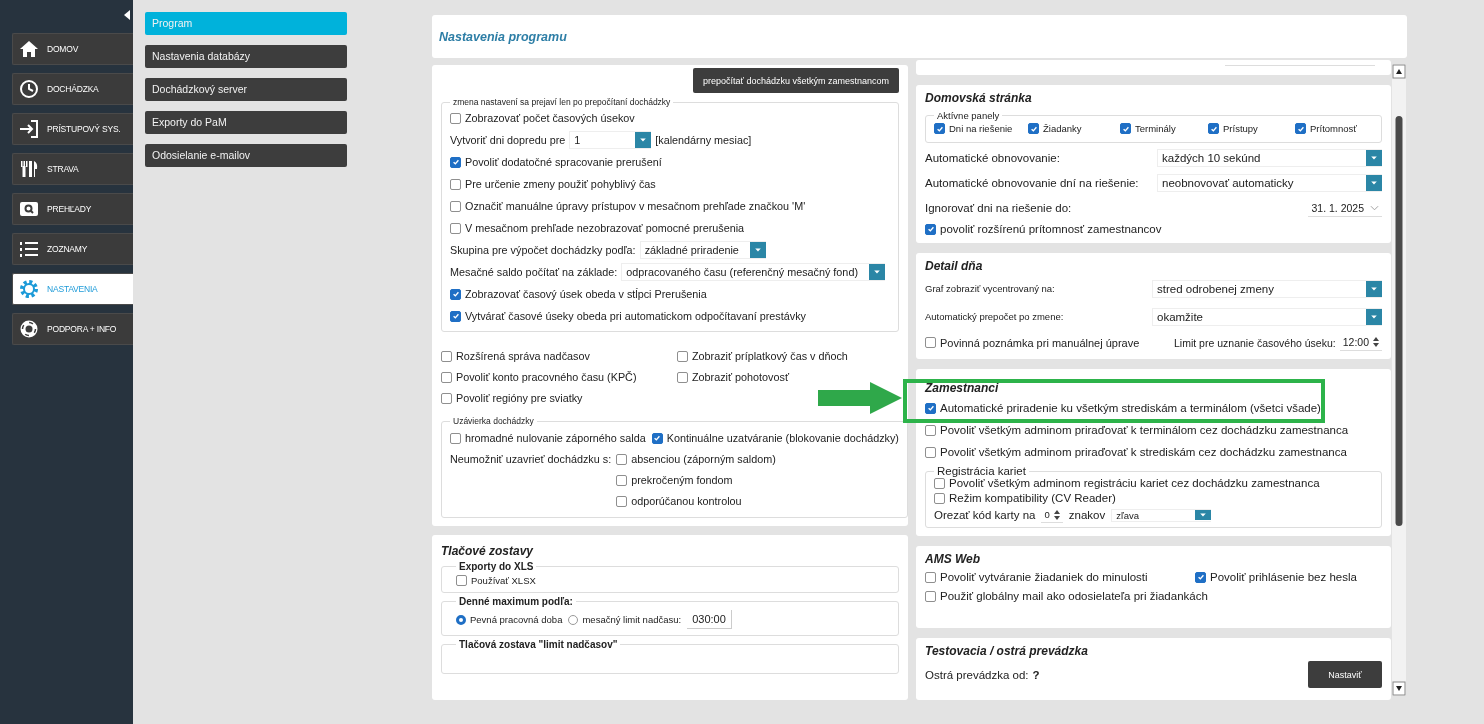 The height and width of the screenshot is (724, 1484). I want to click on select-field: stred odrobenej zmeny, so click(1267, 288).